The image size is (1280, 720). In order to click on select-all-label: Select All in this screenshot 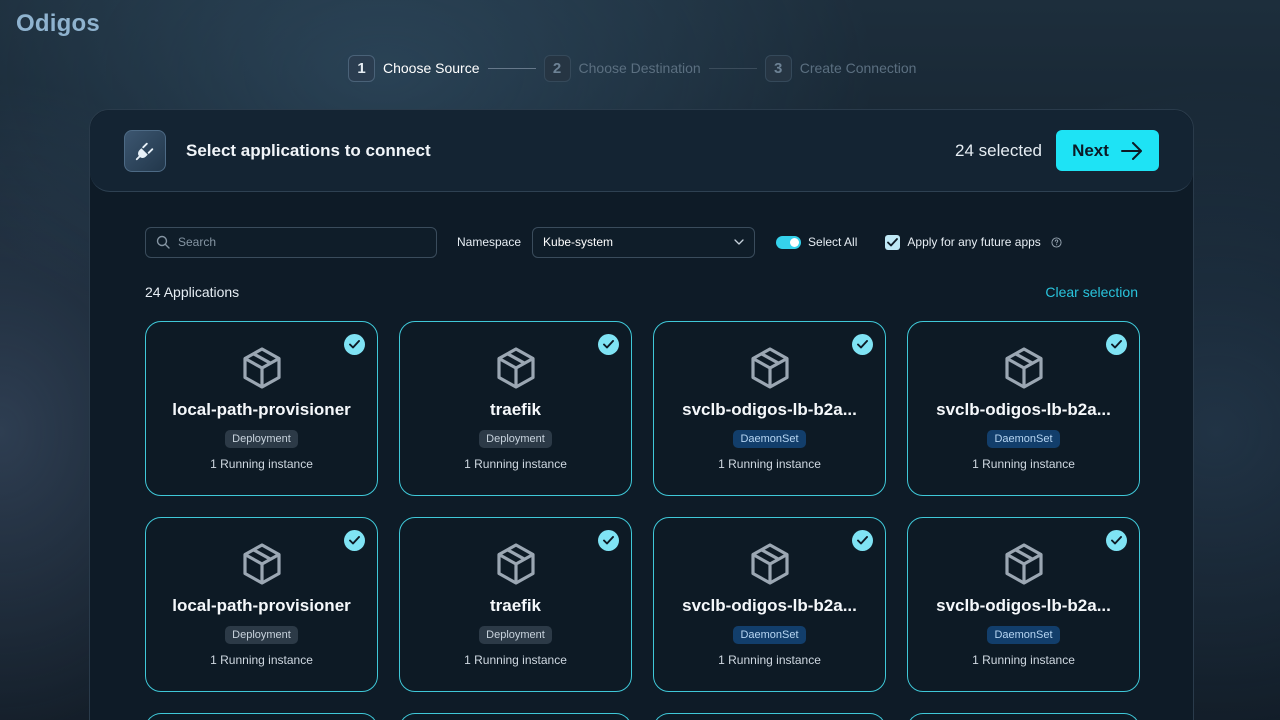, I will do `click(833, 242)`.